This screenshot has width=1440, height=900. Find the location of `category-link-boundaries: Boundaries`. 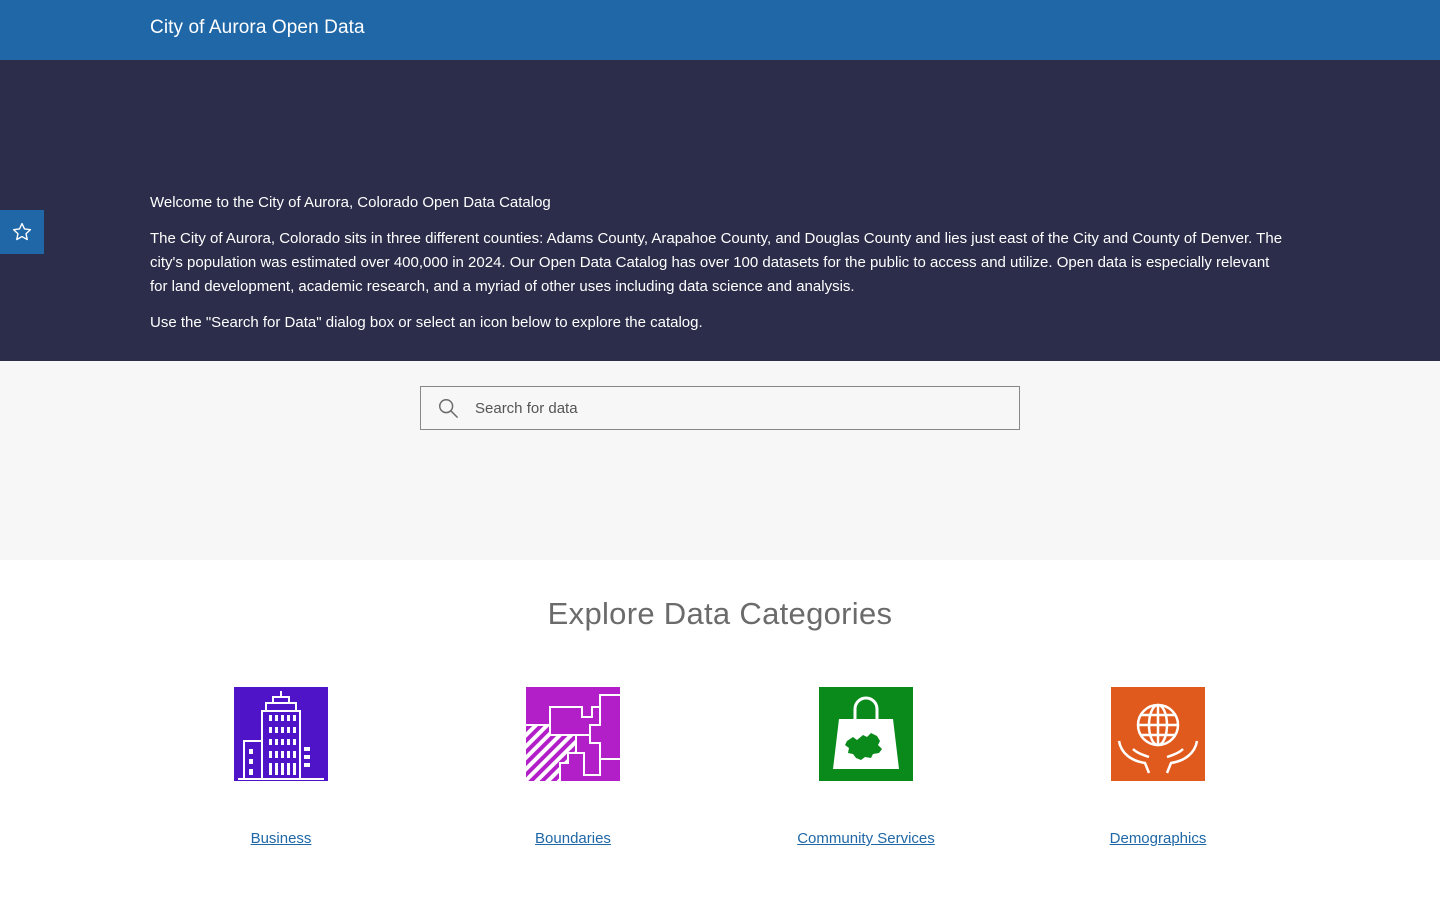

category-link-boundaries: Boundaries is located at coordinates (573, 838).